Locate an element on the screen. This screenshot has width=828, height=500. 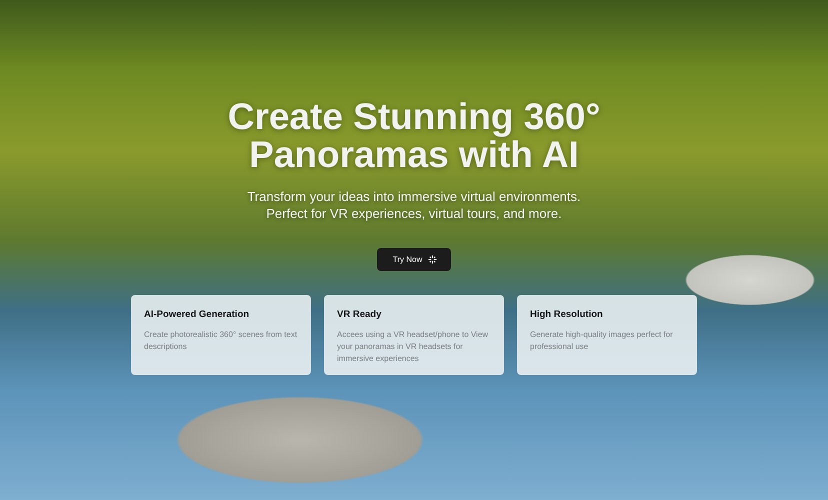
hero-subtitle: Transform your ideas into immersive virtual environments. Perfect for VR experiences, virtual tours, and more. is located at coordinates (414, 205).